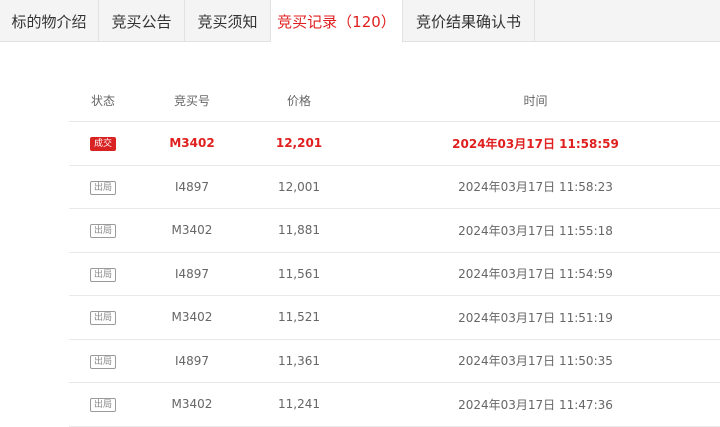 The width and height of the screenshot is (720, 427). I want to click on bid-price: 11,561, so click(299, 273).